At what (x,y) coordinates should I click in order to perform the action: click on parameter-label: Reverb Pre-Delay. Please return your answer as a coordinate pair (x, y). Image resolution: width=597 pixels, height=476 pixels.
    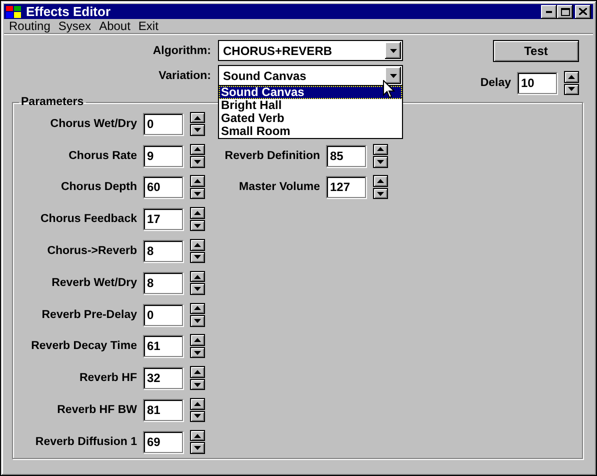
    Looking at the image, I should click on (88, 314).